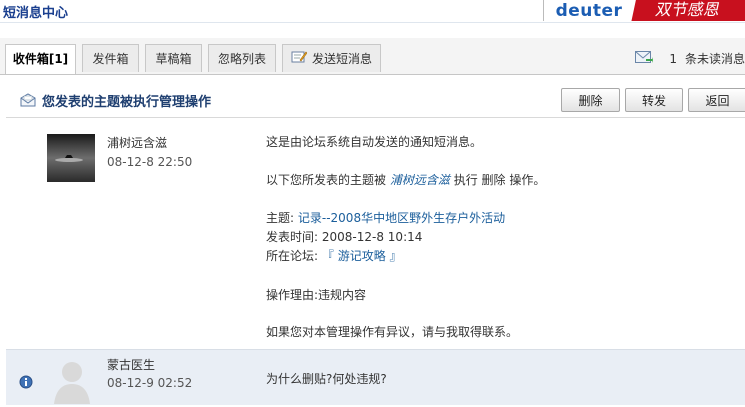 This screenshot has height=407, width=745. I want to click on topic-link: 记录--2008华中地区野外生存户外活动, so click(401, 218).